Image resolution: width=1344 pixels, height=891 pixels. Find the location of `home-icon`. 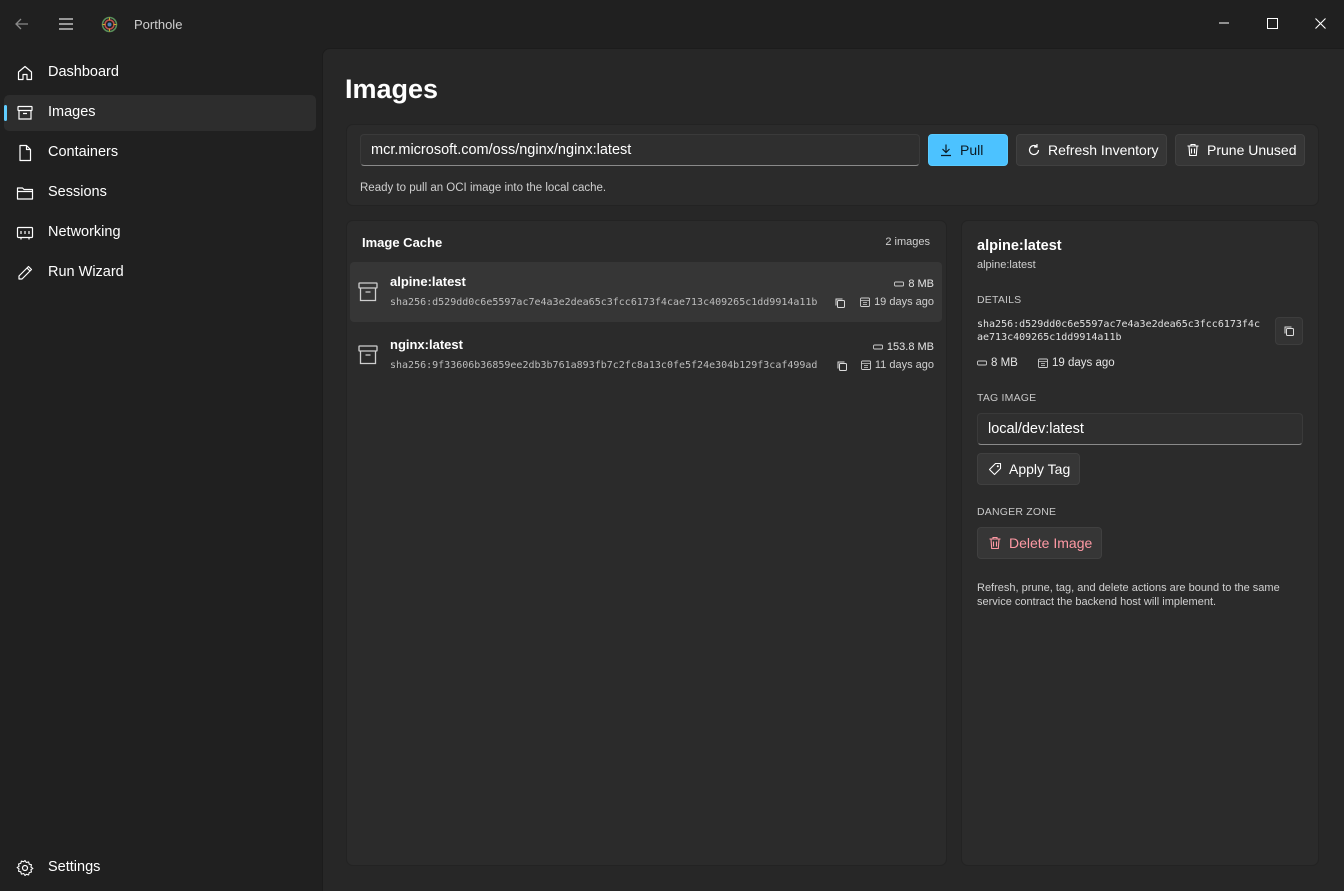

home-icon is located at coordinates (25, 73).